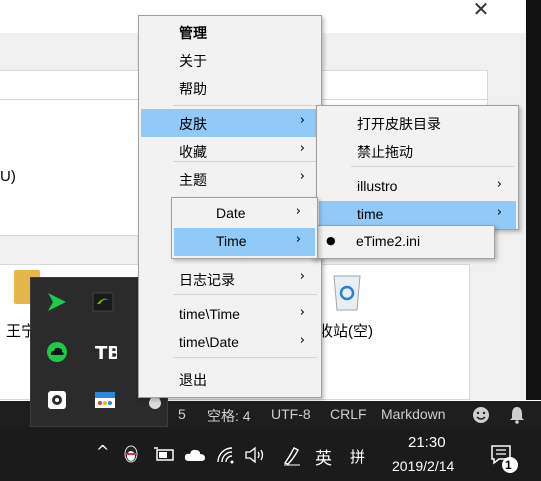 The height and width of the screenshot is (481, 541). I want to click on menu-item-主题: 主题 ›, so click(230, 179).